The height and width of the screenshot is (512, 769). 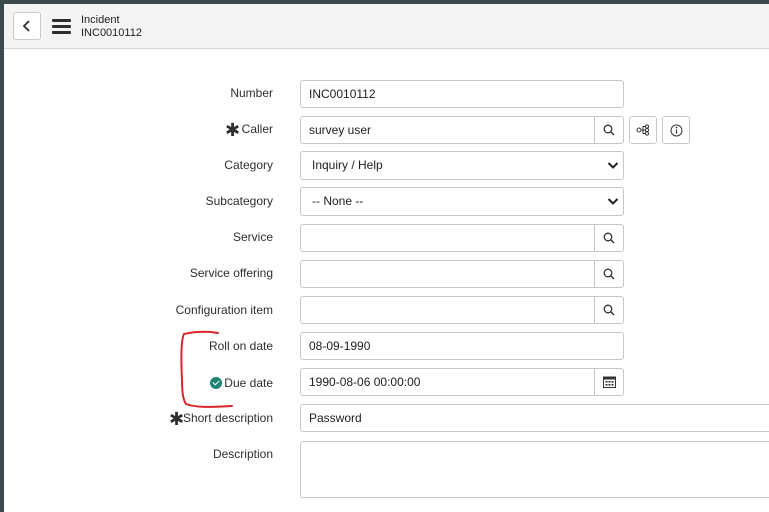 What do you see at coordinates (61, 27) in the screenshot?
I see `hamburger-menu-icon` at bounding box center [61, 27].